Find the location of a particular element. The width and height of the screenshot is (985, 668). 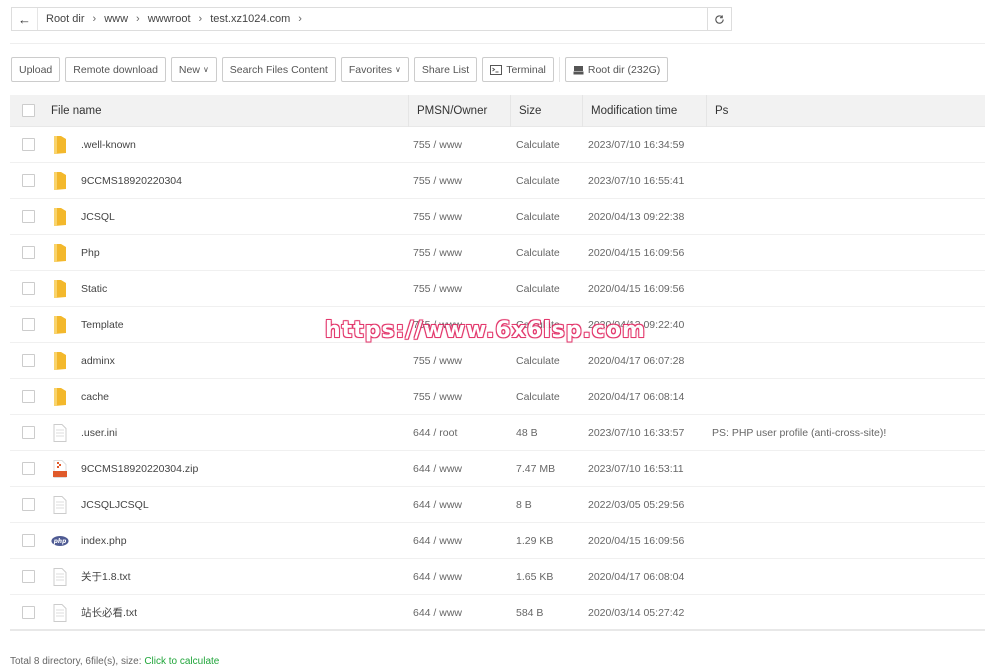

file-name: JCSQL is located at coordinates (98, 217).